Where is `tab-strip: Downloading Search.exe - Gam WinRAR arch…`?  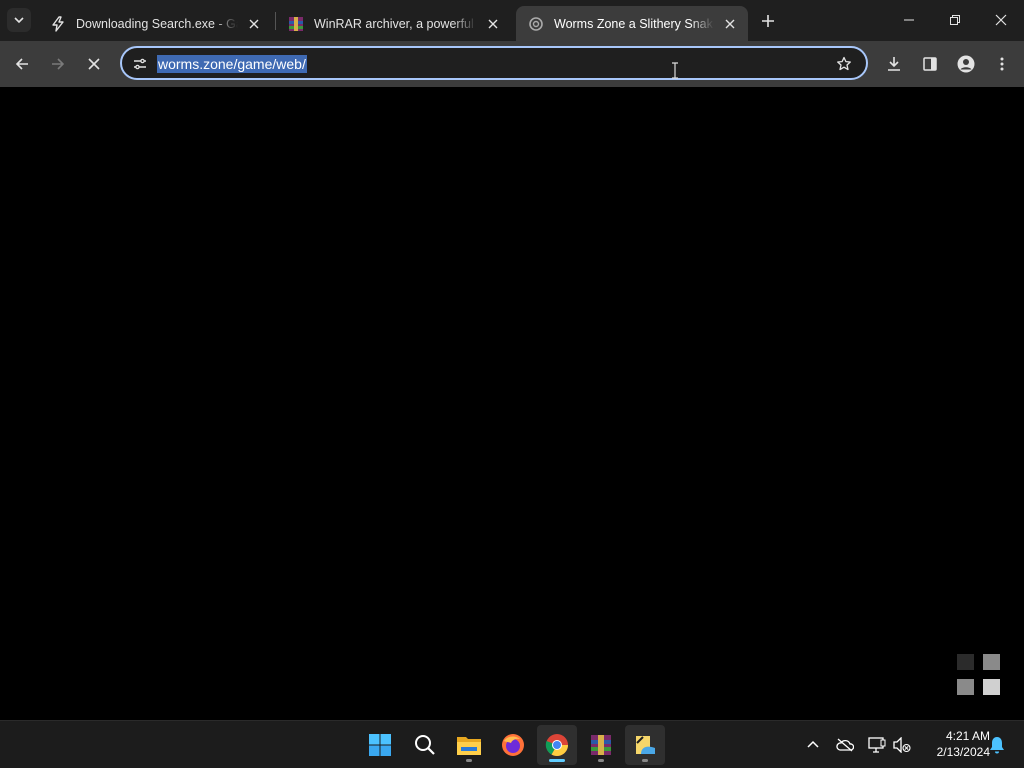
tab-strip: Downloading Search.exe - Gam WinRAR arch… is located at coordinates (512, 20).